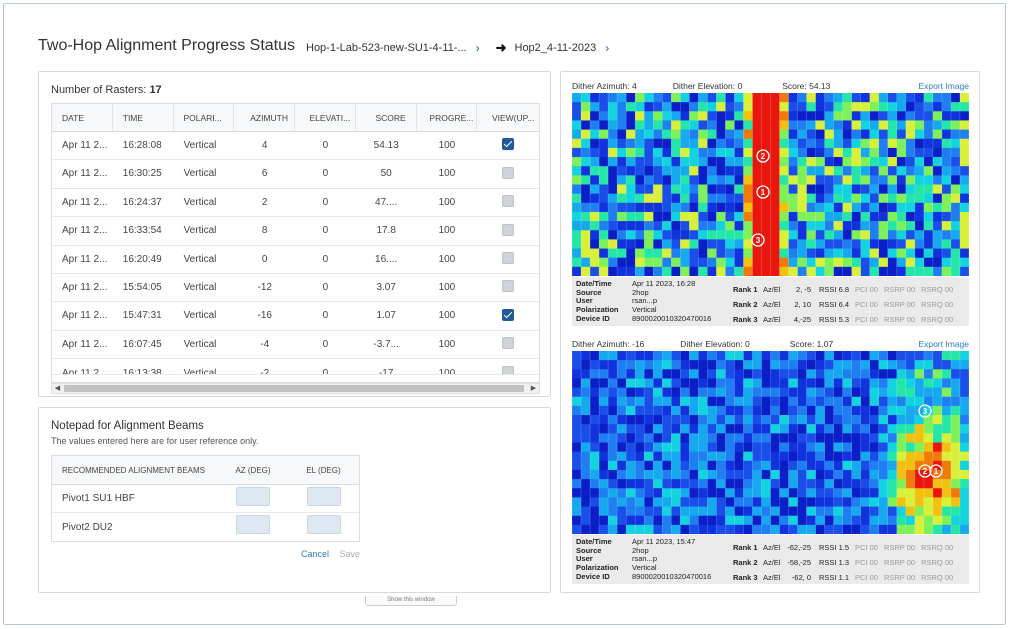 The height and width of the screenshot is (629, 1010). I want to click on scroll-left-icon: ◀, so click(57, 388).